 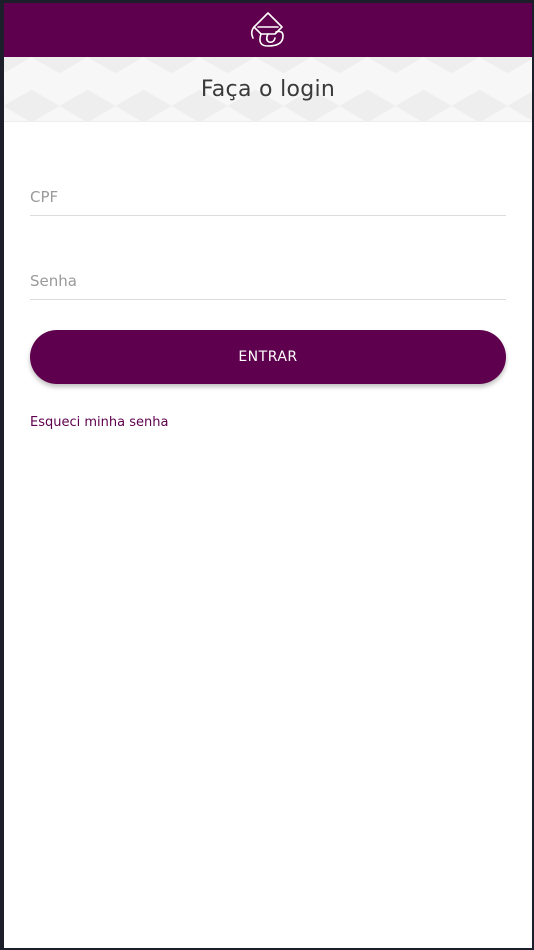 I want to click on header-bar, so click(x=268, y=30).